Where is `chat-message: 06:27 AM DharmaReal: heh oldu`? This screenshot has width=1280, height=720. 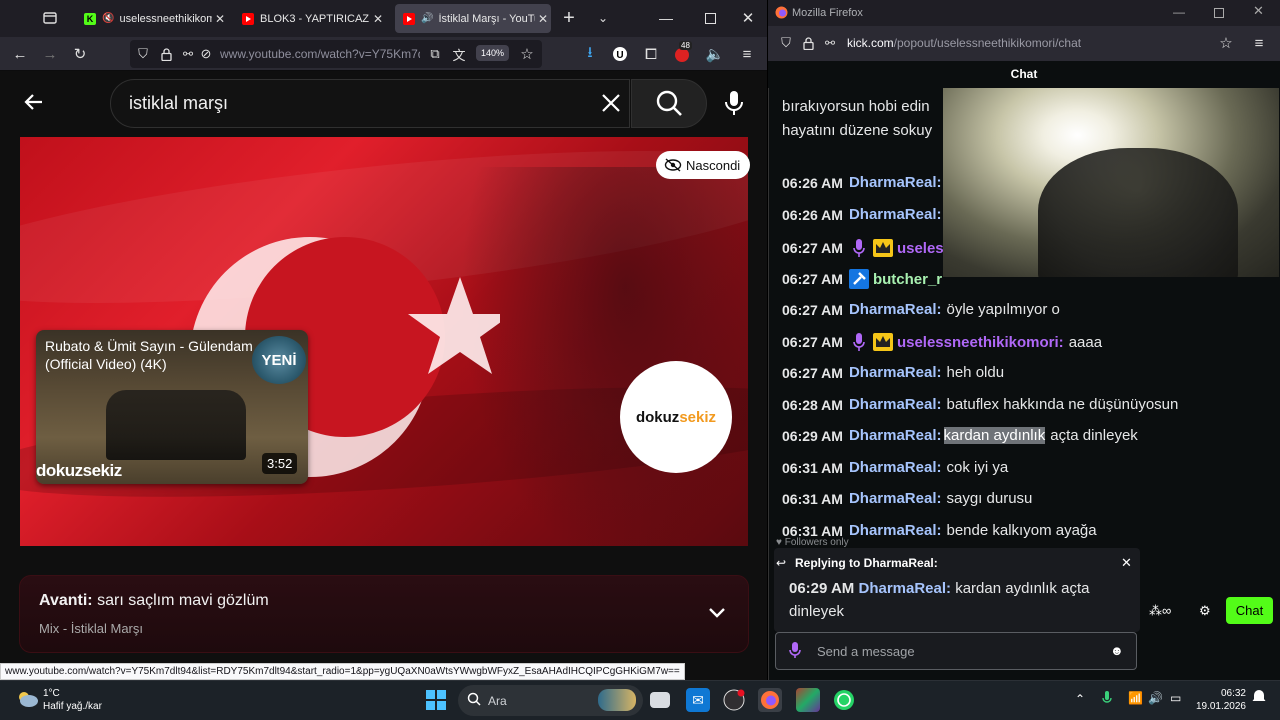
chat-message: 06:27 AM DharmaReal: heh oldu is located at coordinates (893, 372).